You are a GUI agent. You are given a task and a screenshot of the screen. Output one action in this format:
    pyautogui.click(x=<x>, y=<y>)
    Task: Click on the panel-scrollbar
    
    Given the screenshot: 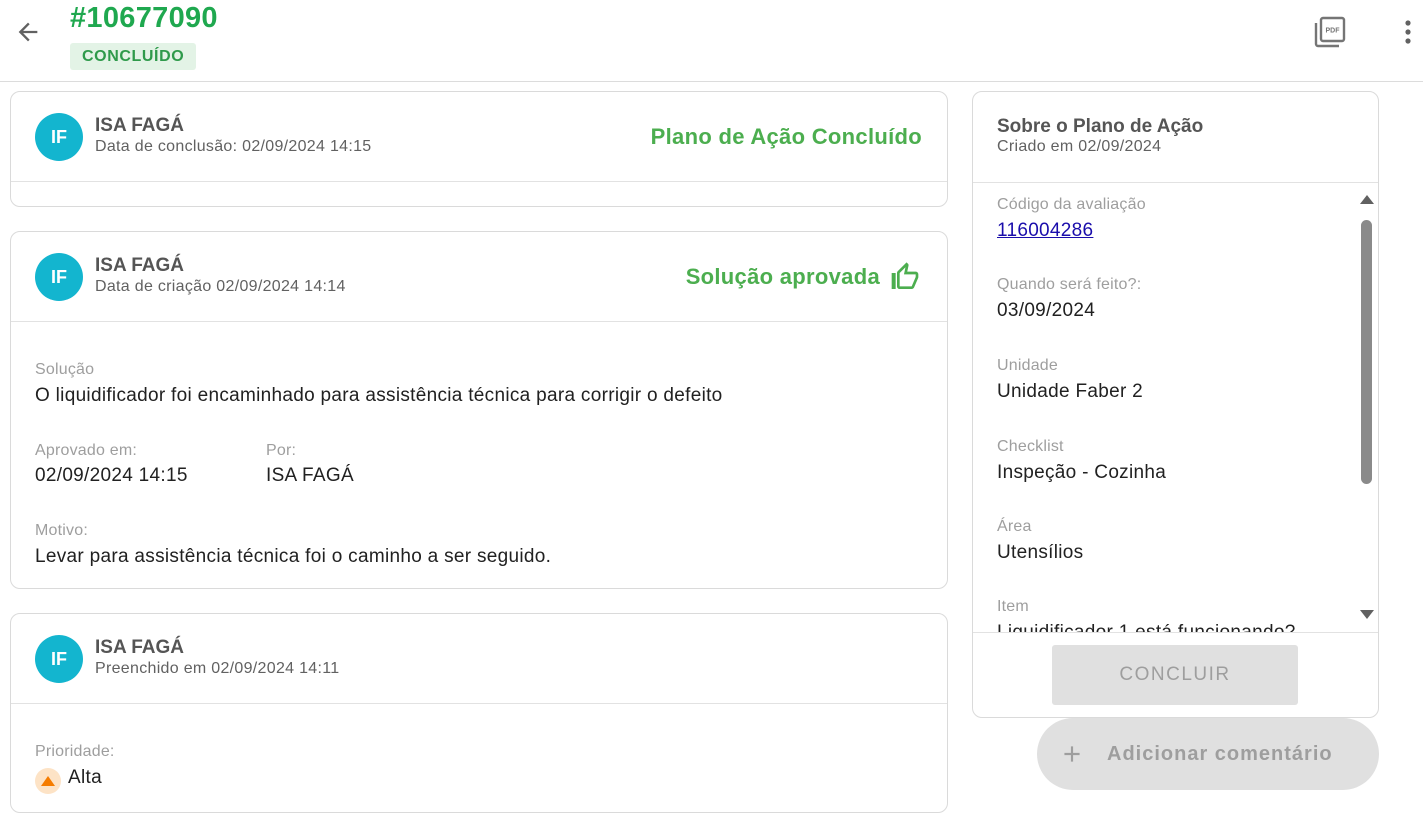 What is the action you would take?
    pyautogui.click(x=1367, y=408)
    